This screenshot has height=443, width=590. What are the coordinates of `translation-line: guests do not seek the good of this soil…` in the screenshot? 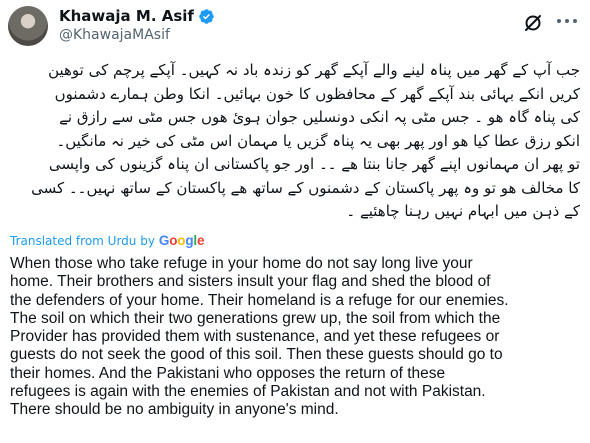 It's located at (256, 355).